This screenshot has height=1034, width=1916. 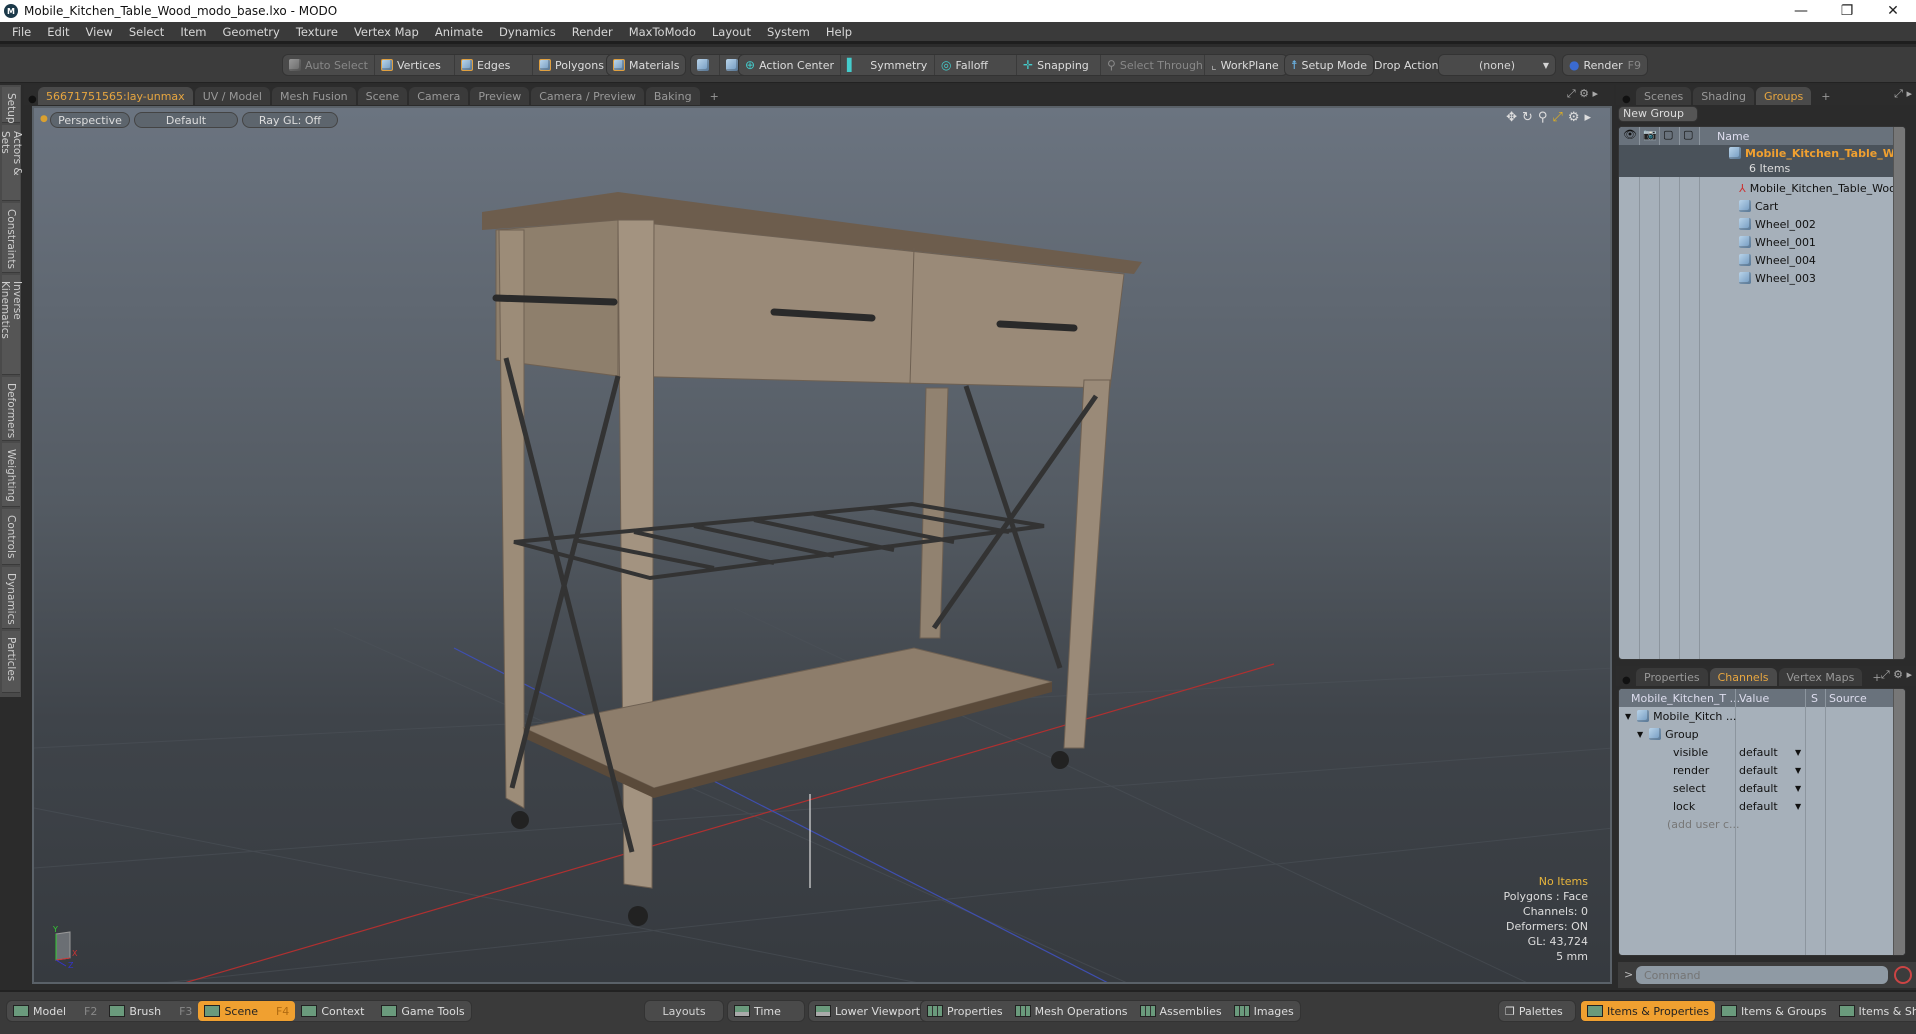 What do you see at coordinates (1743, 677) in the screenshot?
I see `tab-channels: Channels` at bounding box center [1743, 677].